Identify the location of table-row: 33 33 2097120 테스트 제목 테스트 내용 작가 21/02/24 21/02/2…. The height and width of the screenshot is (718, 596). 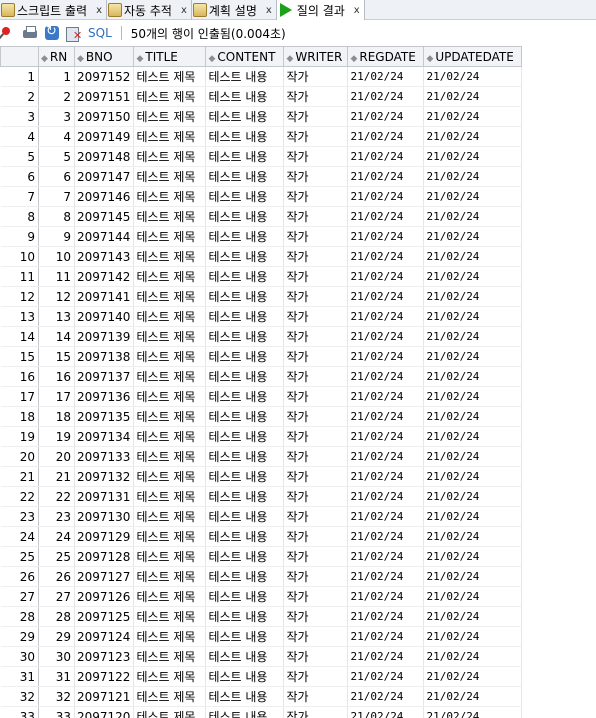
(261, 712).